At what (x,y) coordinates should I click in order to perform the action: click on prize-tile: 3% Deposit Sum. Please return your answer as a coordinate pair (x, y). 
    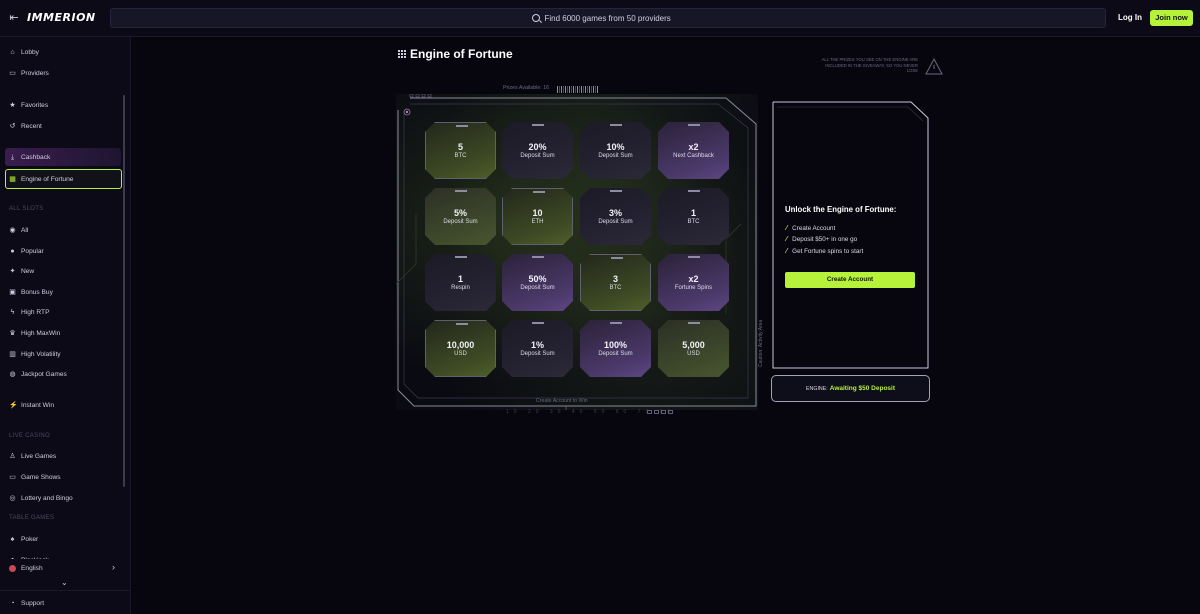
    Looking at the image, I should click on (615, 216).